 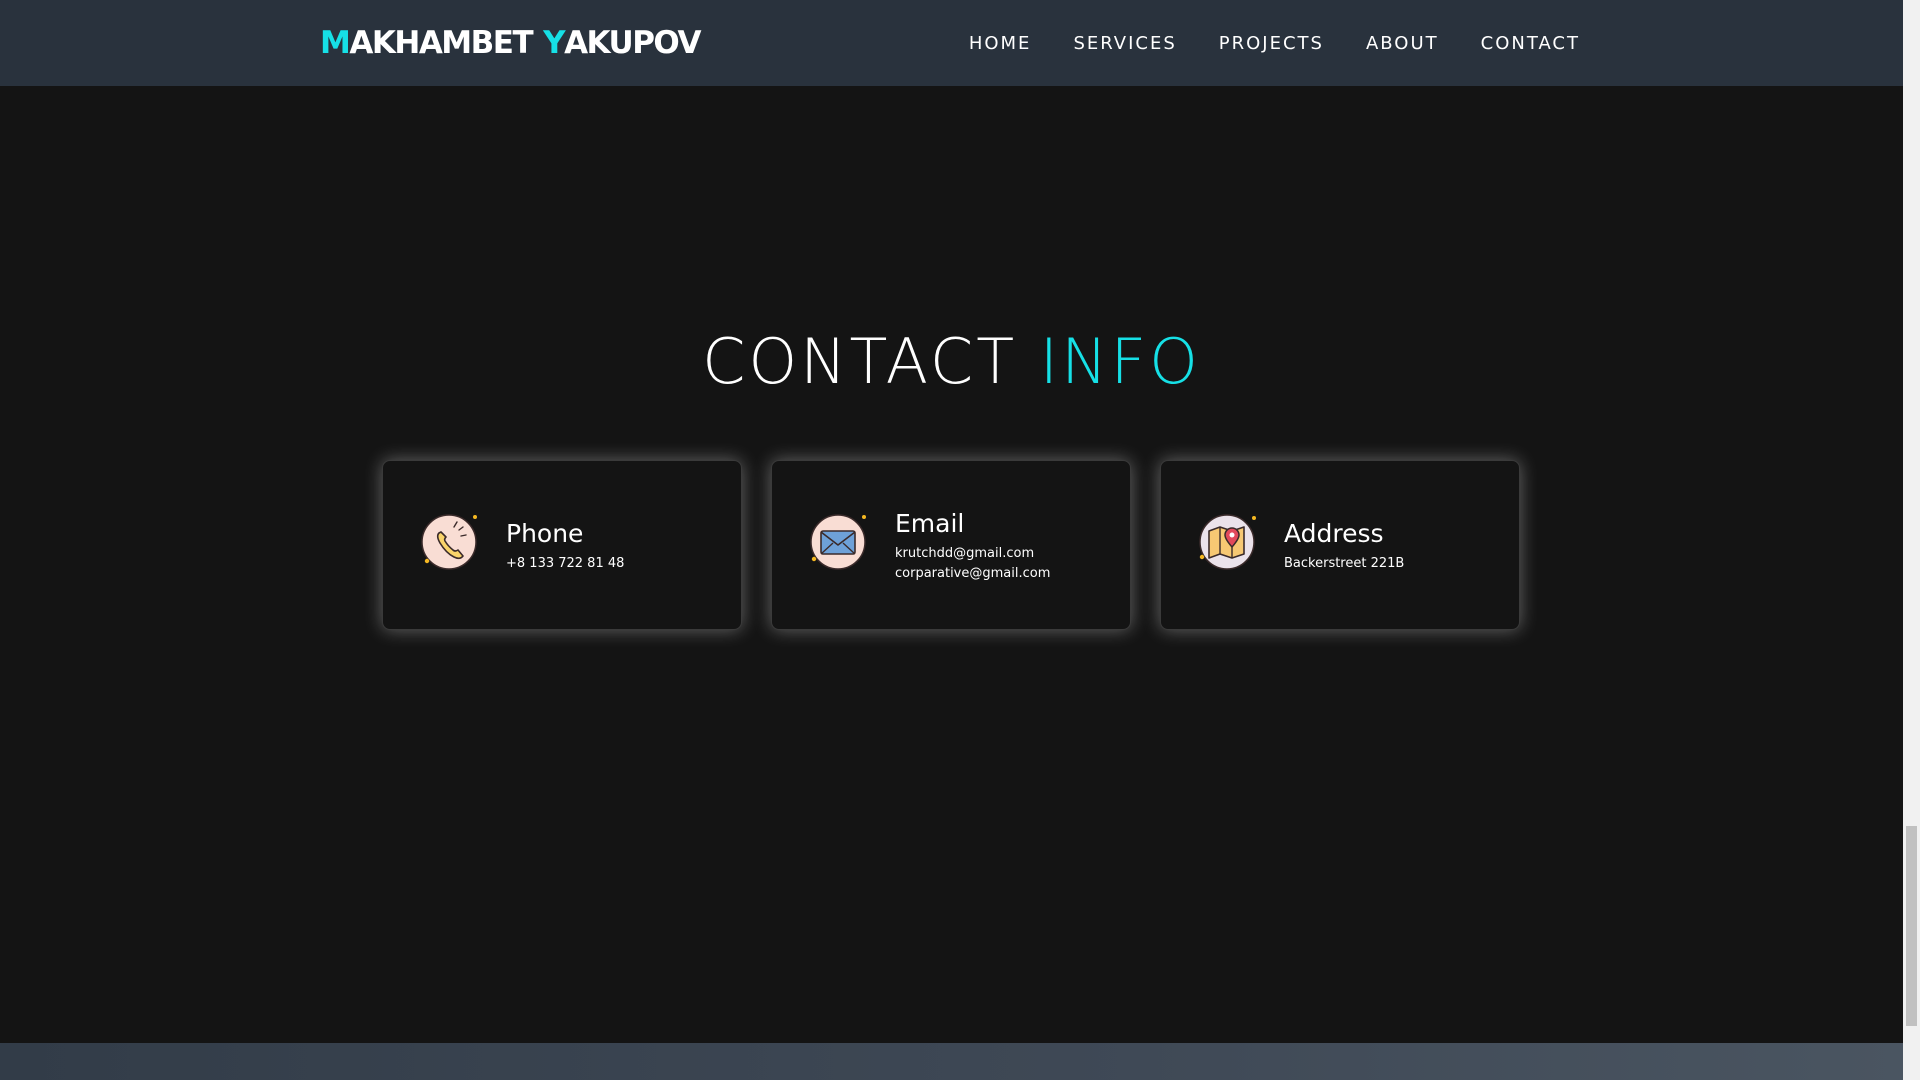 I want to click on nav-about: ABOUT, so click(x=1402, y=43).